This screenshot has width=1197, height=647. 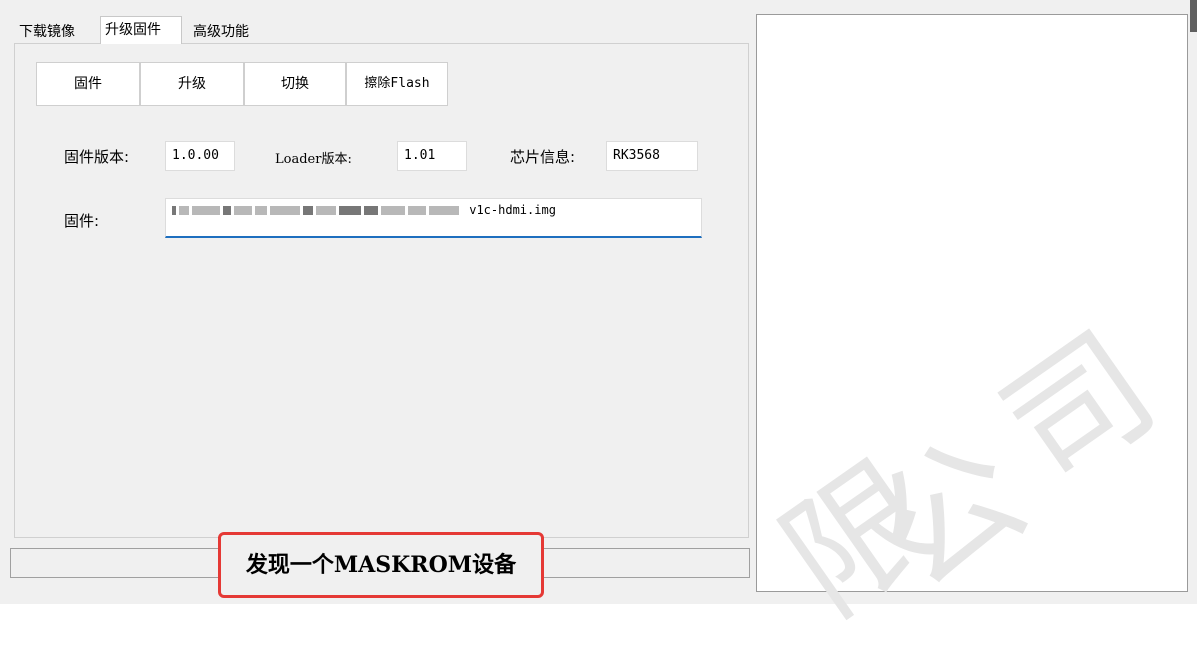 What do you see at coordinates (397, 84) in the screenshot?
I see `erase-flash-button: 擦除Flash` at bounding box center [397, 84].